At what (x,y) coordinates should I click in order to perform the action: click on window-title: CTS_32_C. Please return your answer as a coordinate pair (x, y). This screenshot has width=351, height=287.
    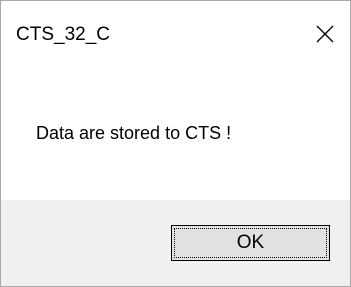
    Looking at the image, I should click on (63, 34).